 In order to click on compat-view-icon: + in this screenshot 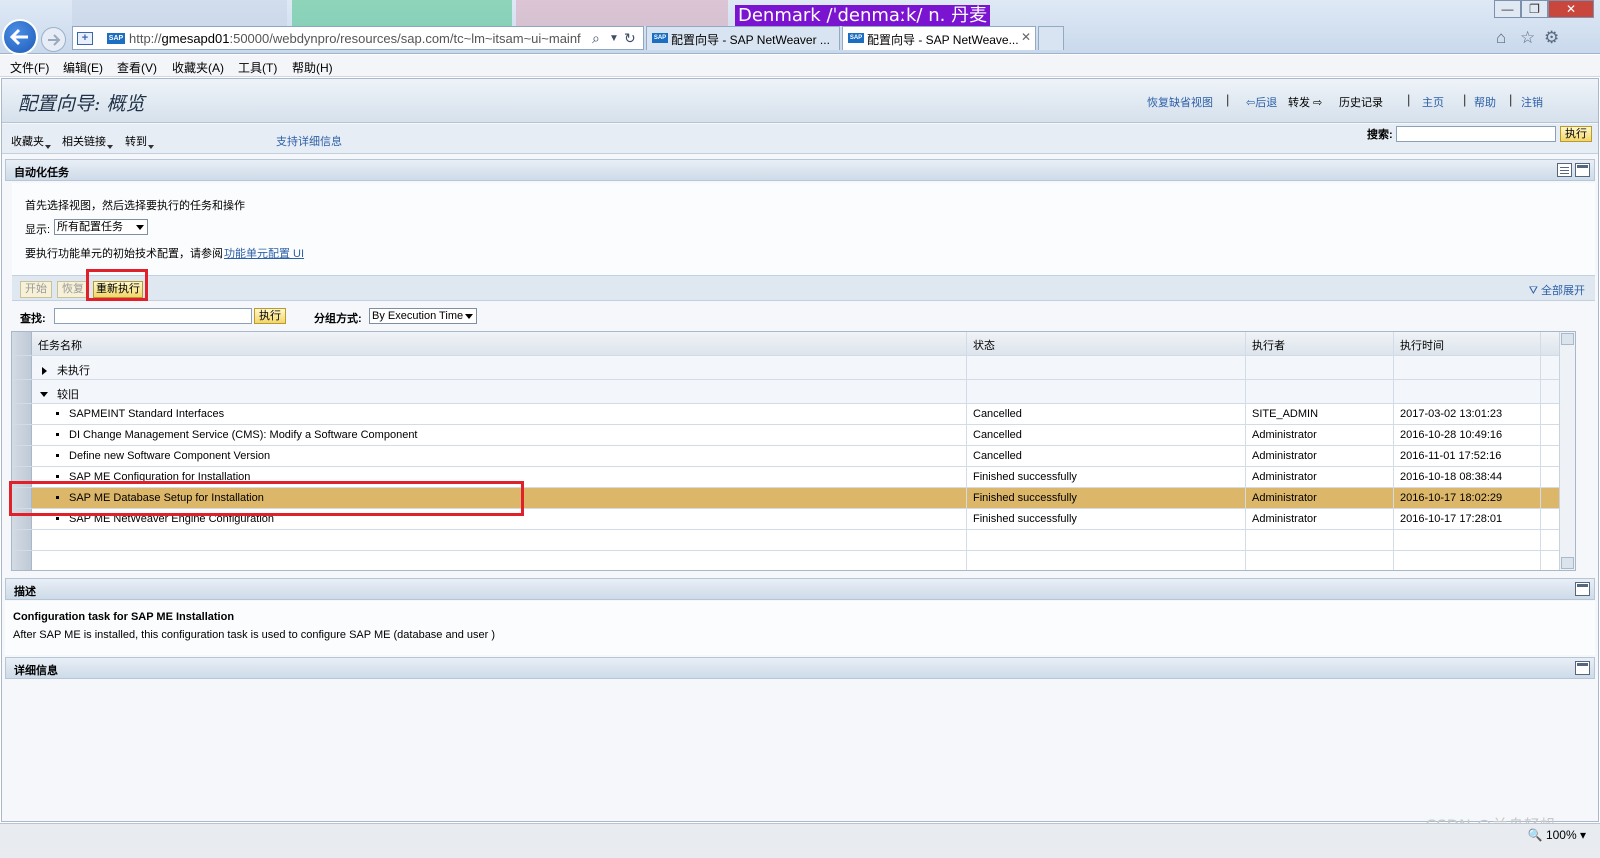, I will do `click(85, 38)`.